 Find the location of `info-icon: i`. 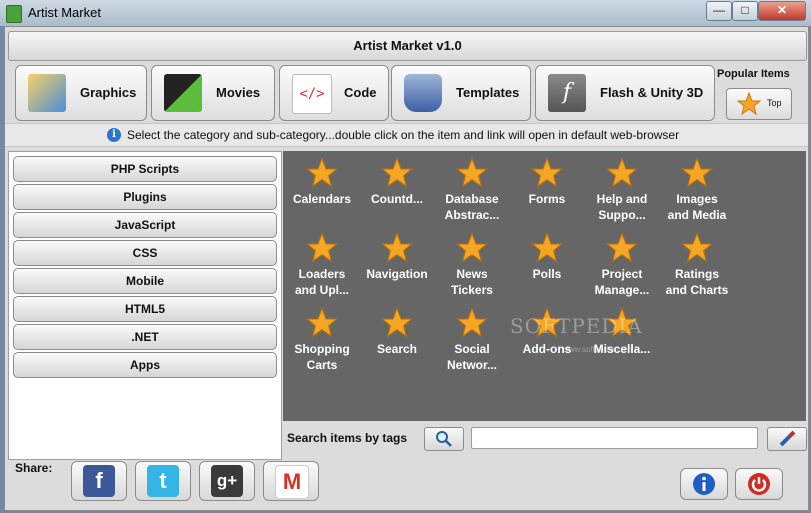

info-icon: i is located at coordinates (114, 135).